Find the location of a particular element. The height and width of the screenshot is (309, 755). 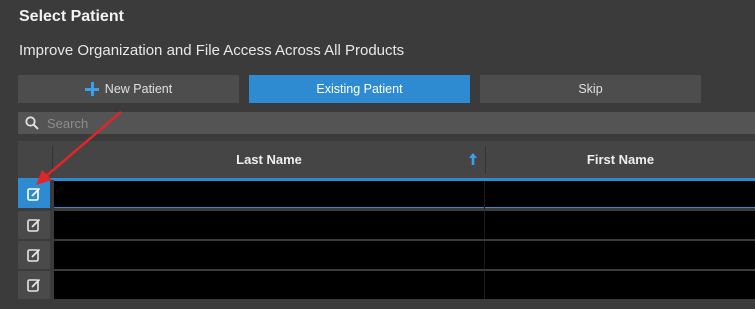

table-header: Last Name First Name is located at coordinates (386, 160).